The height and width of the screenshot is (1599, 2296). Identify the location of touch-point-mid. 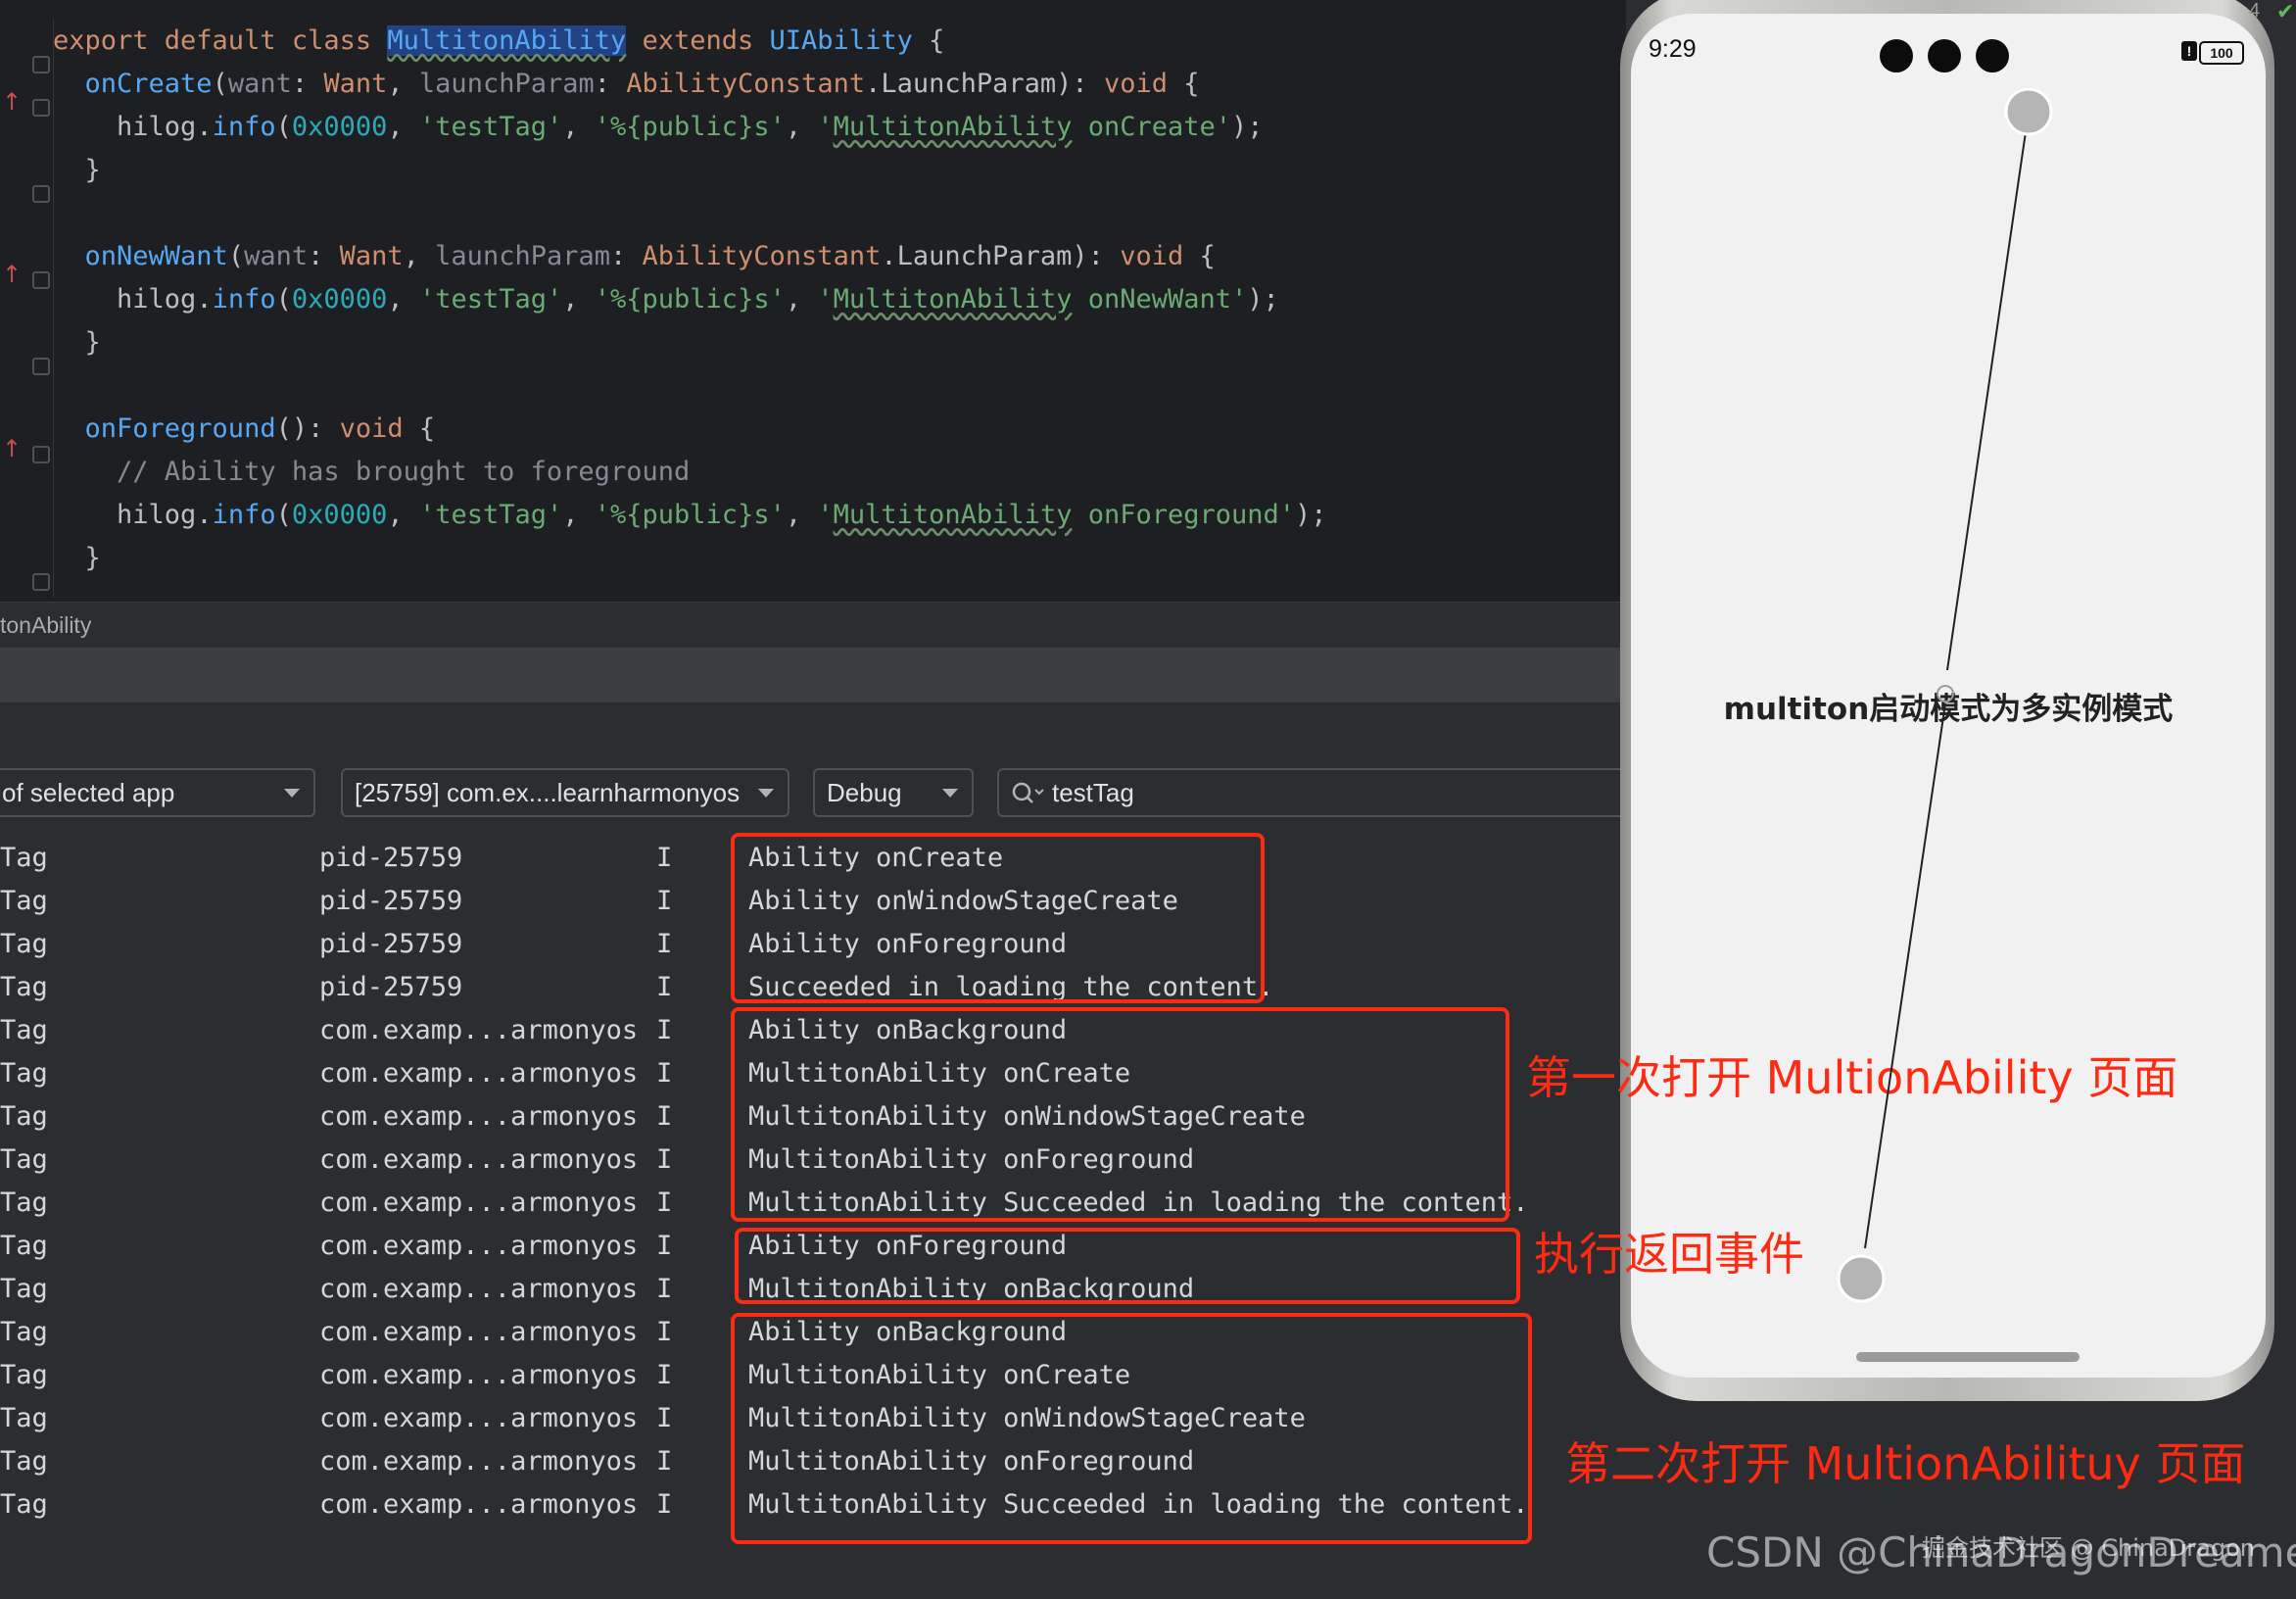
(1946, 694).